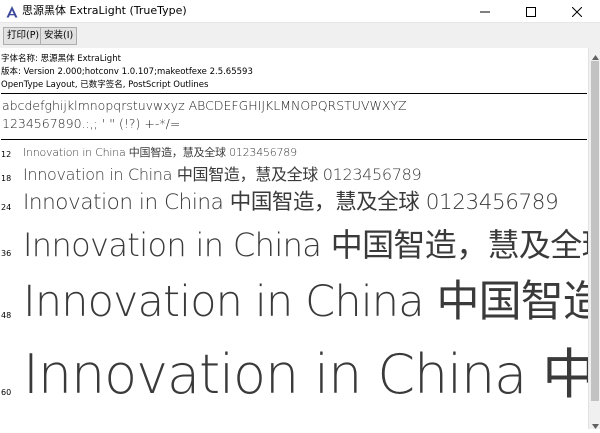 This screenshot has height=433, width=600. What do you see at coordinates (300, 11) in the screenshot?
I see `title-bar: 思源黑体 ExtraLight (TrueType)` at bounding box center [300, 11].